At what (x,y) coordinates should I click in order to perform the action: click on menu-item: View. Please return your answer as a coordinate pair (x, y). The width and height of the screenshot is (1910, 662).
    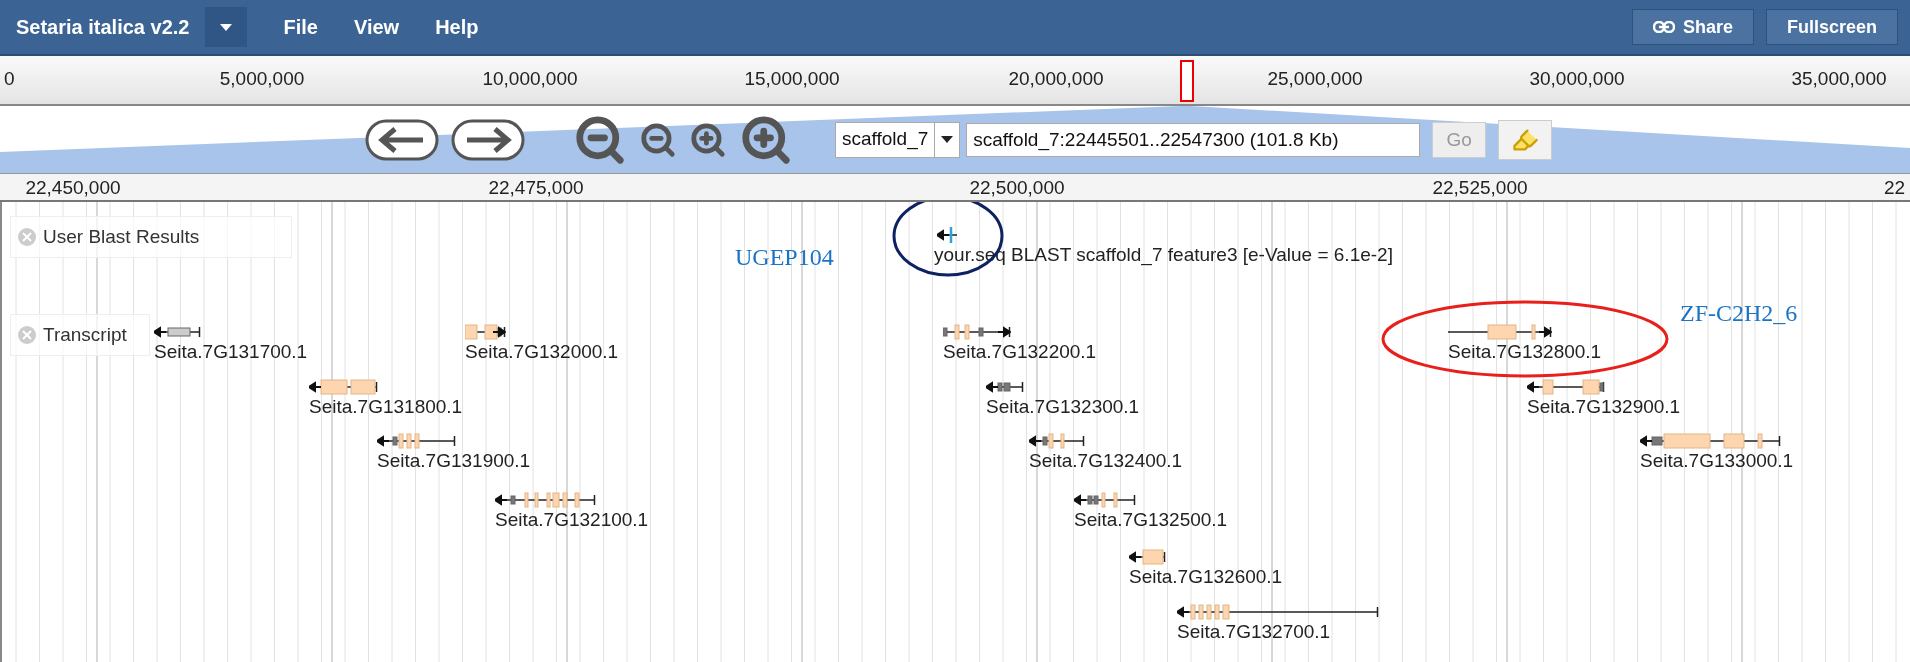
    Looking at the image, I should click on (376, 27).